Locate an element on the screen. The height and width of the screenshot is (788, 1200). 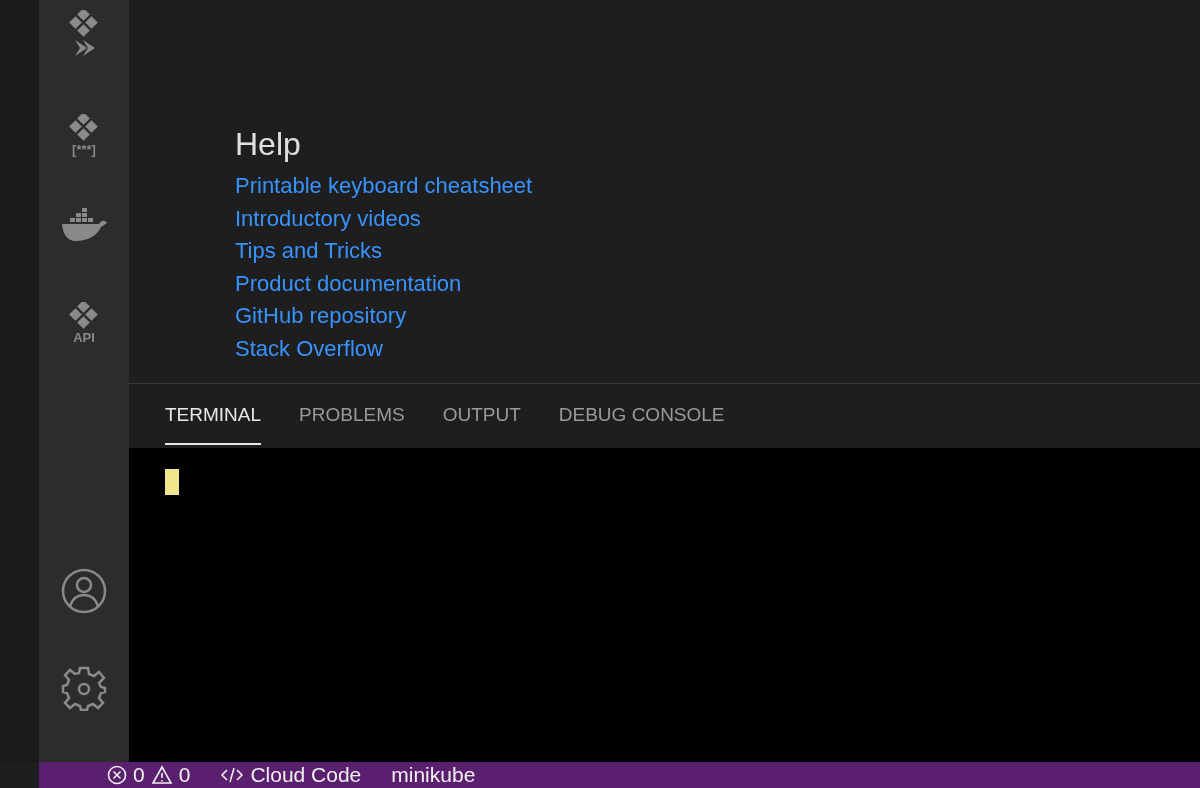
icon-caption: [***] is located at coordinates (84, 149).